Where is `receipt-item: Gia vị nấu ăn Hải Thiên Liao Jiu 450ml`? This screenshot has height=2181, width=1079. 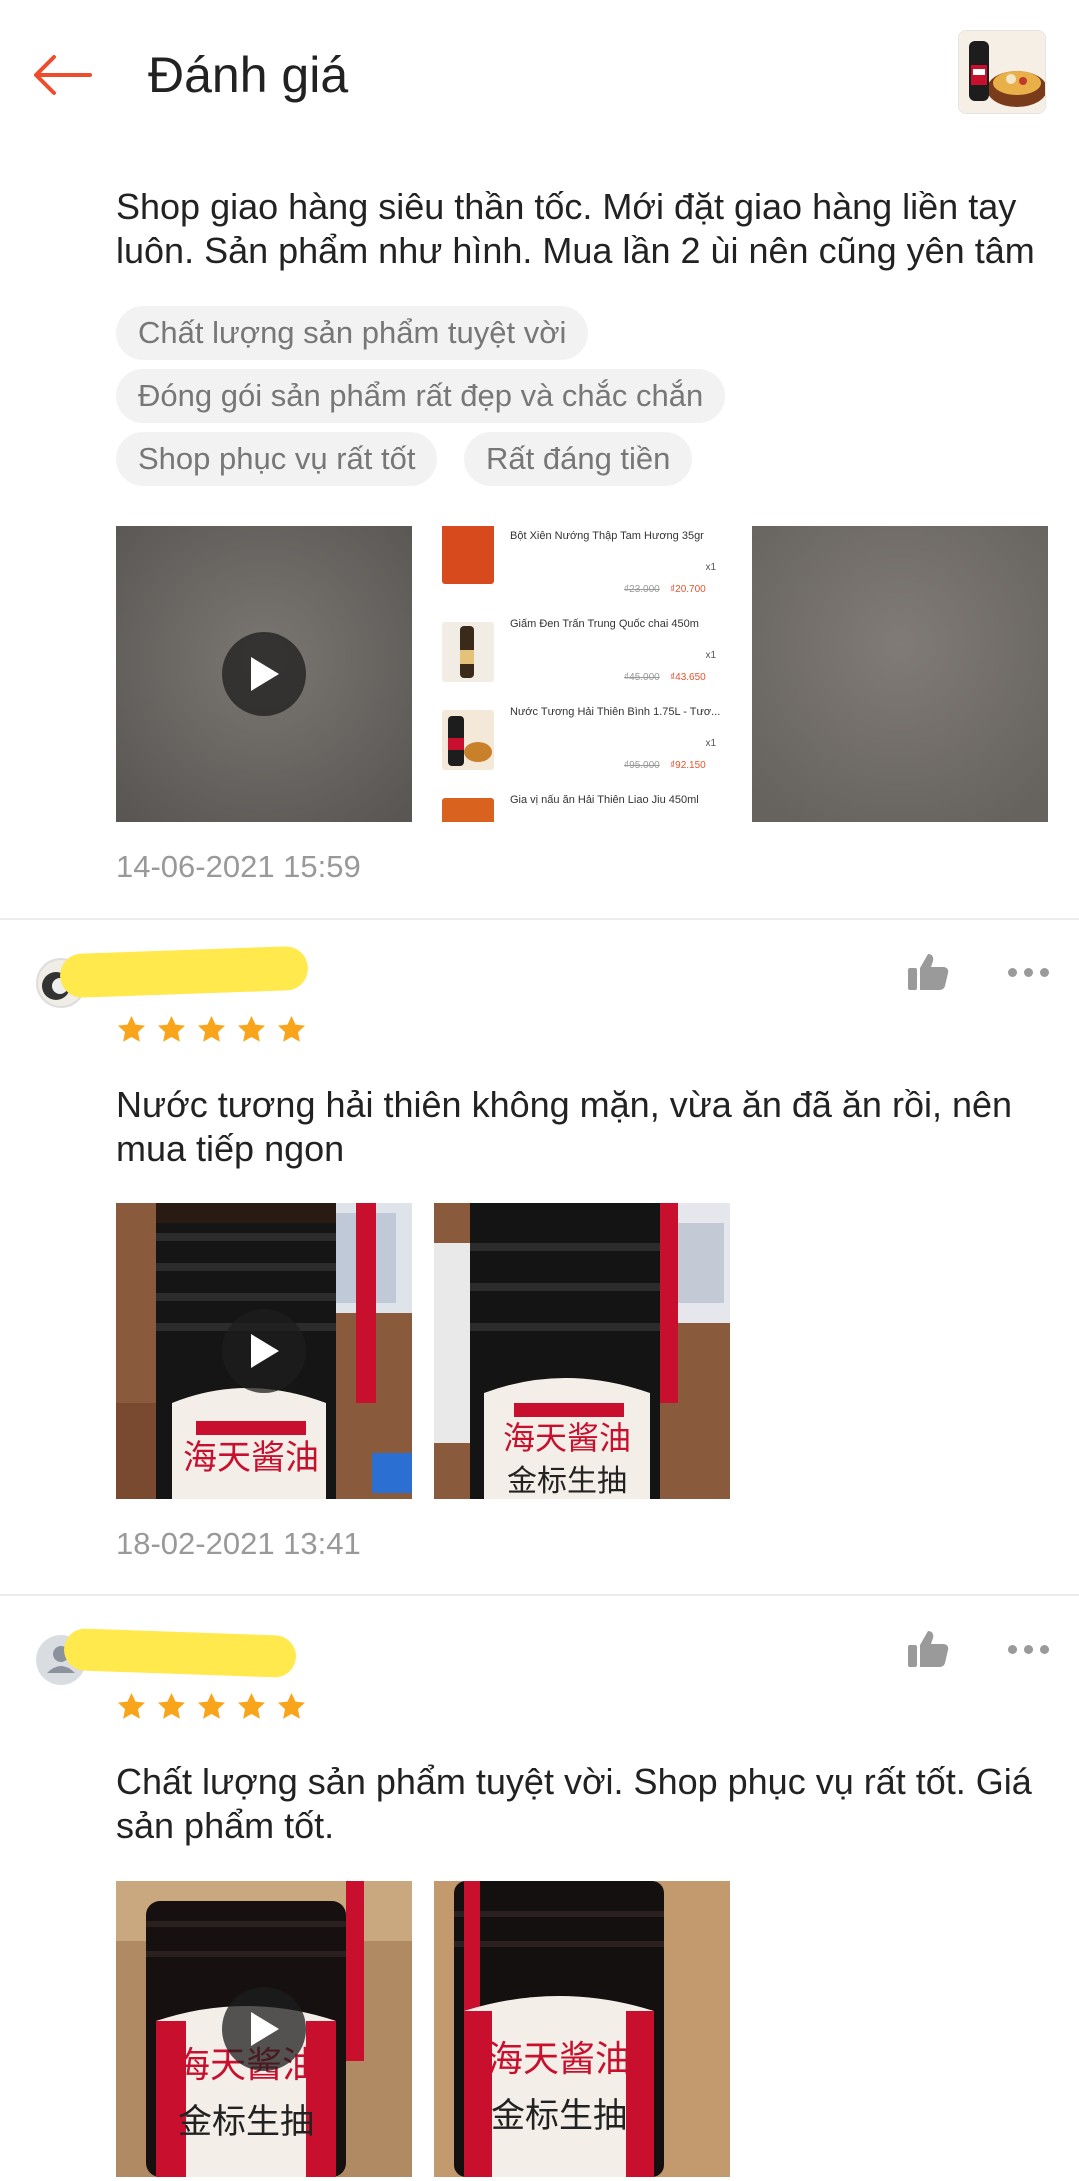 receipt-item: Gia vị nấu ăn Hải Thiên Liao Jiu 450ml is located at coordinates (582, 806).